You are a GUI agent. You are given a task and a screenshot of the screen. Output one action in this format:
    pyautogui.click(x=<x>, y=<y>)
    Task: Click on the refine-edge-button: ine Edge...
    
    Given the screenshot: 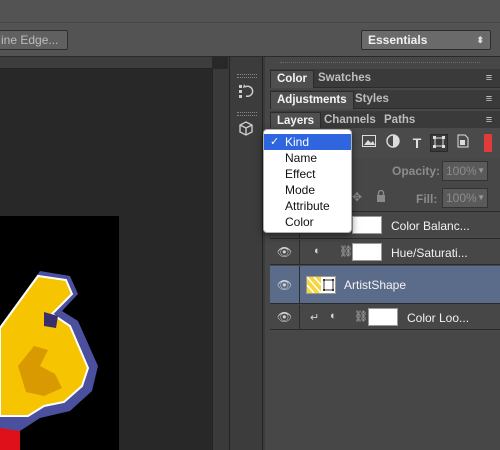 What is the action you would take?
    pyautogui.click(x=34, y=40)
    